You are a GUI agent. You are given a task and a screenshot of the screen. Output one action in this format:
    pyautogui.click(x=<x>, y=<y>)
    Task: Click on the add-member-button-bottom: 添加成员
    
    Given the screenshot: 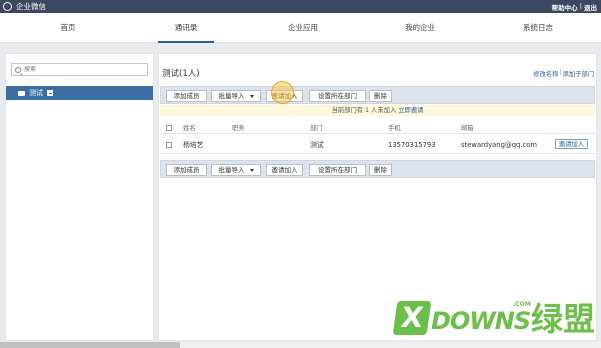 What is the action you would take?
    pyautogui.click(x=186, y=170)
    